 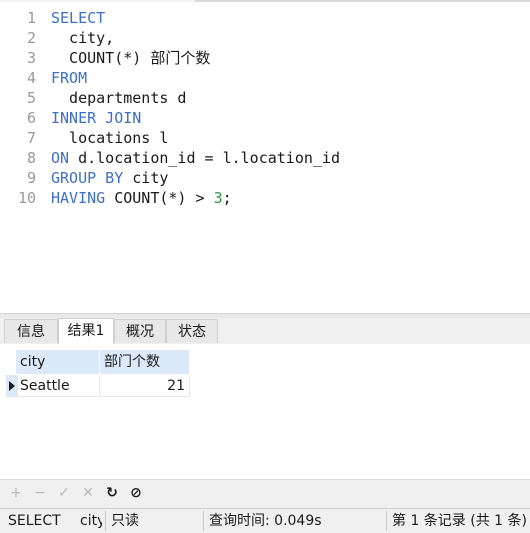 What do you see at coordinates (265, 493) in the screenshot?
I see `grid-toolbar: + − ✓ ✕ ↻ ⊘` at bounding box center [265, 493].